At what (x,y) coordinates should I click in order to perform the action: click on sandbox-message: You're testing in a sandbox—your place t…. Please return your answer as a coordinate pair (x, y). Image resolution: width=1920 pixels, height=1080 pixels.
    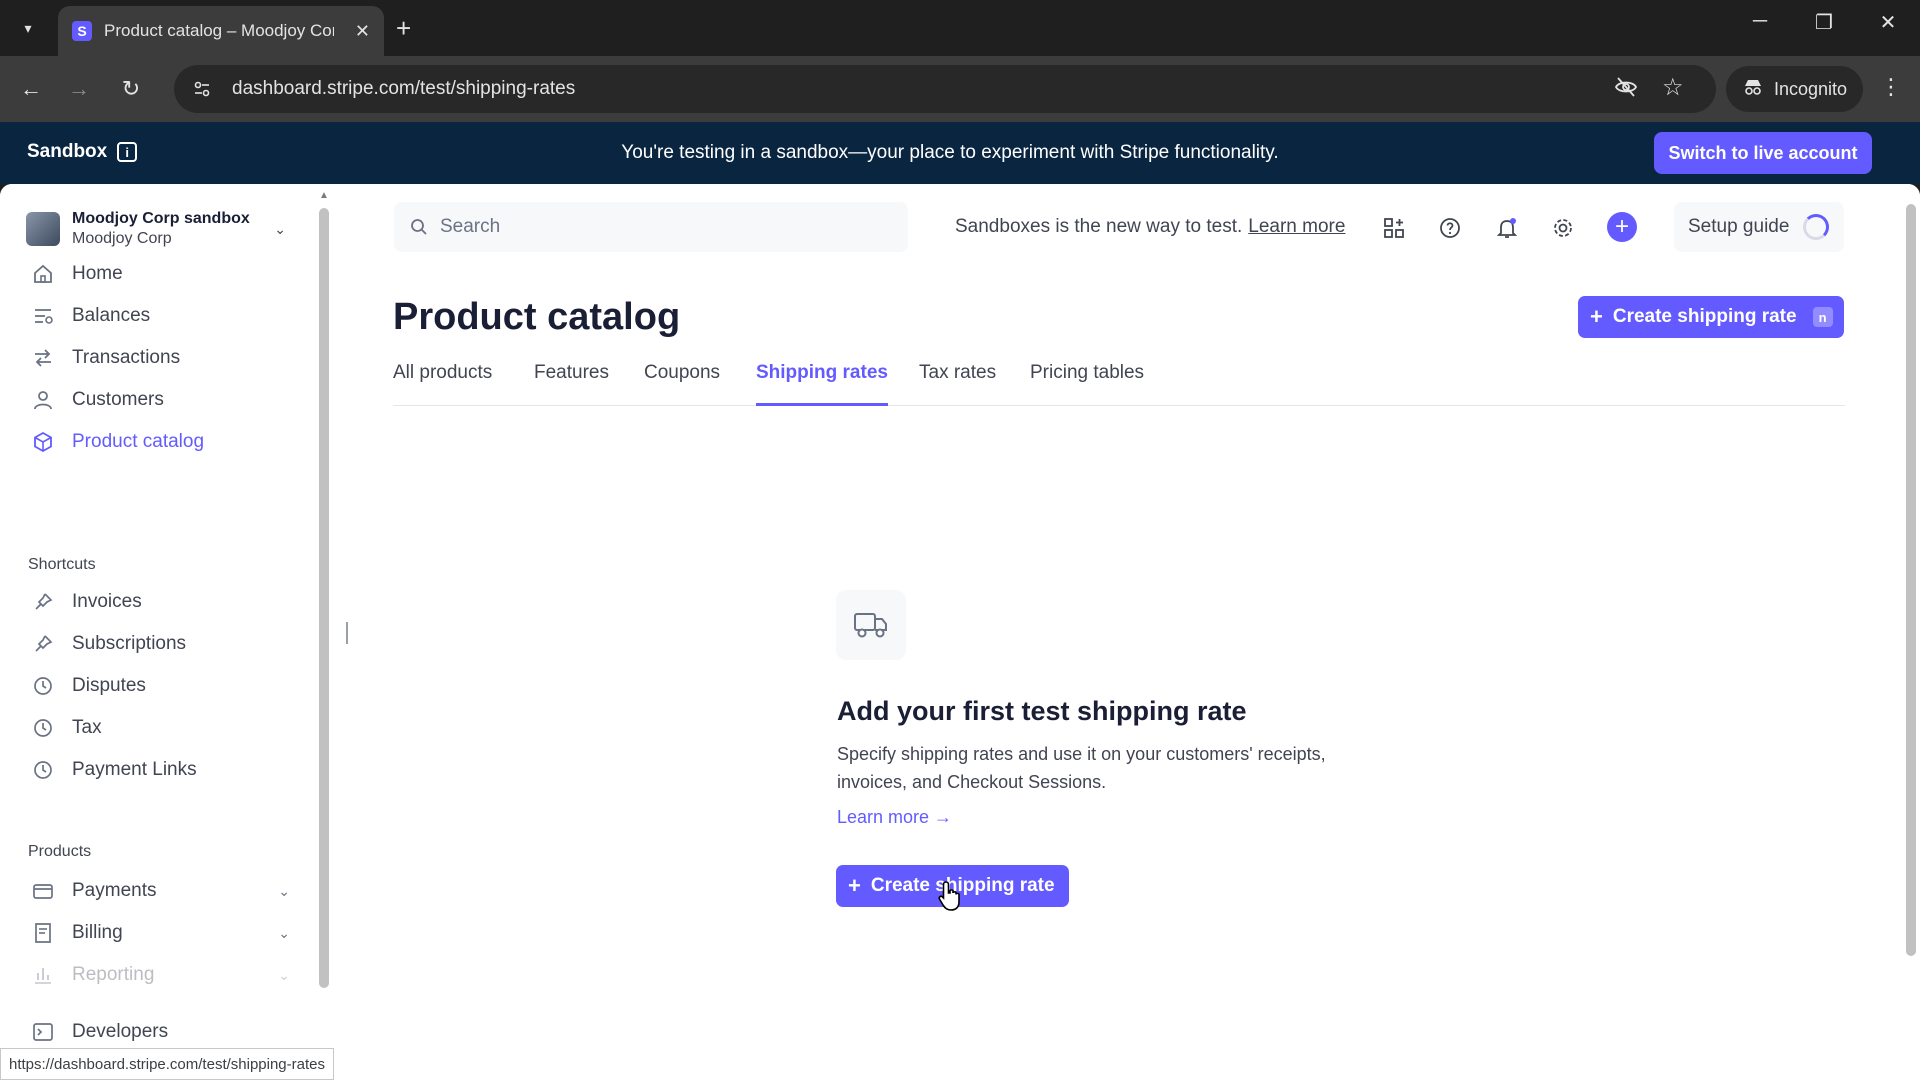
    Looking at the image, I should click on (950, 152).